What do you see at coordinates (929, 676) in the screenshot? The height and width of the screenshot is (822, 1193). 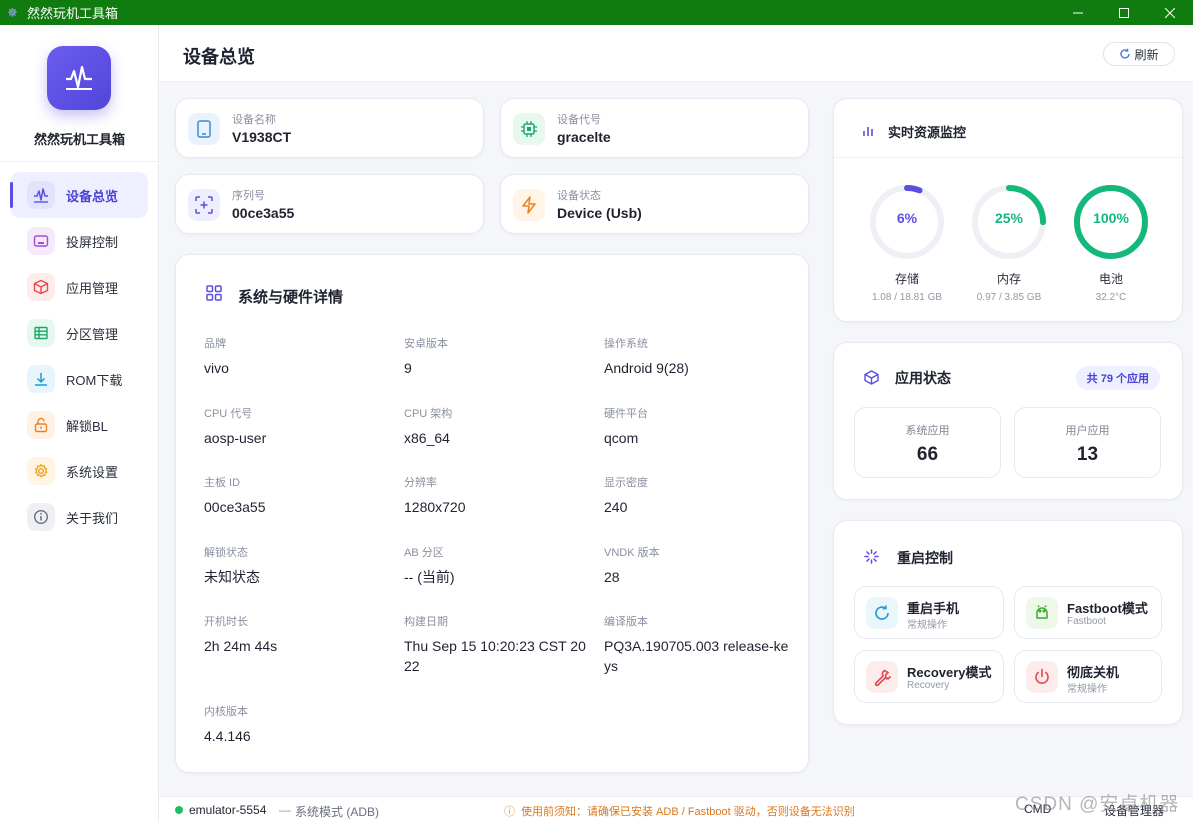 I see `recovery-mode-button: Recovery模式 Recovery` at bounding box center [929, 676].